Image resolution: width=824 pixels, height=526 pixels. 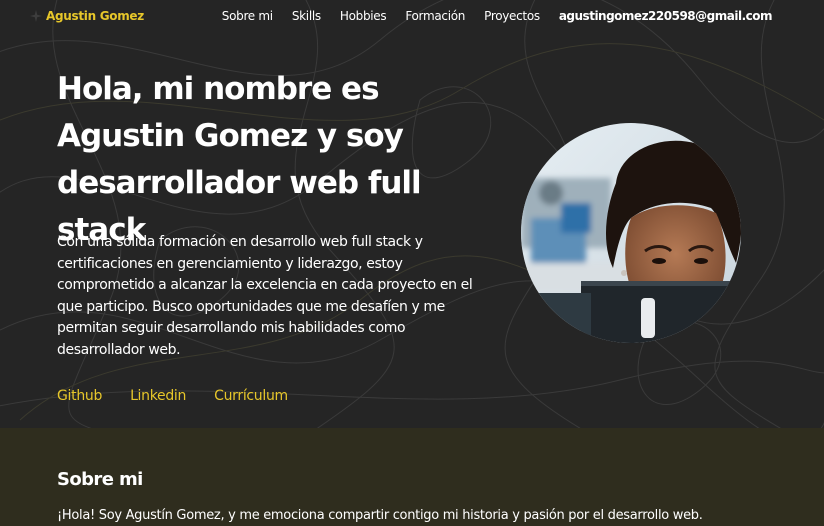 What do you see at coordinates (95, 16) in the screenshot?
I see `brand-name: Agustin Gomez` at bounding box center [95, 16].